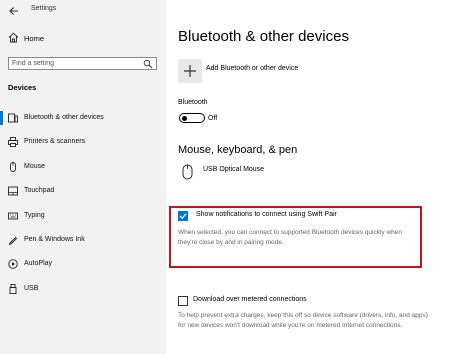  What do you see at coordinates (55, 142) in the screenshot?
I see `sidebar-item-label: Printers & scanners` at bounding box center [55, 142].